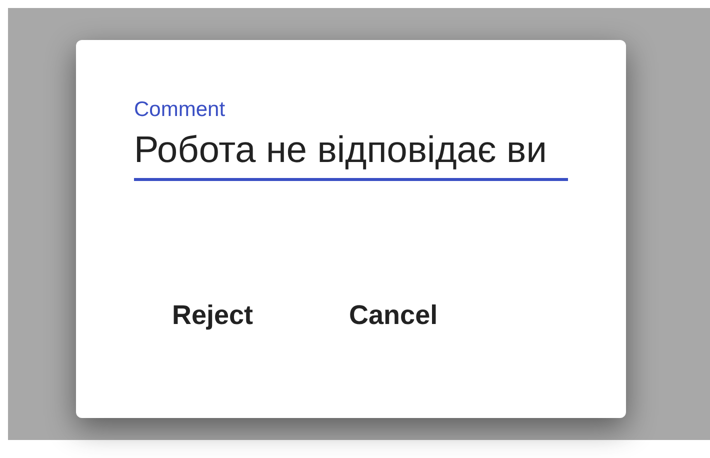  I want to click on field-value: Робота не відповідає ви, so click(340, 150).